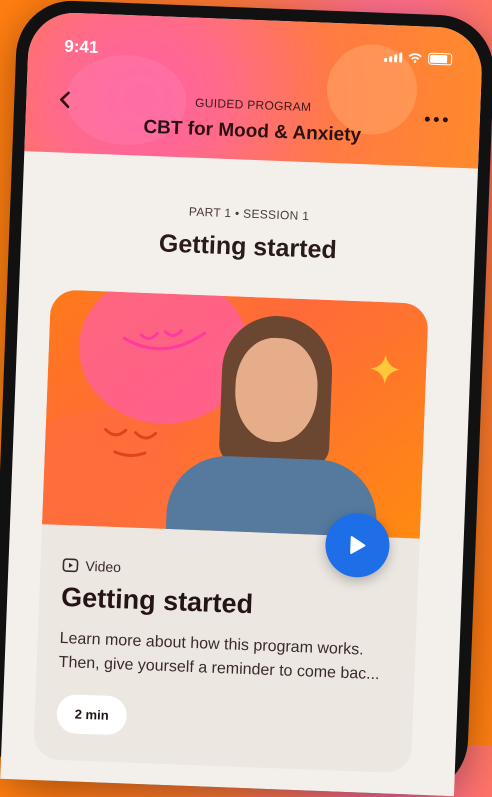  I want to click on media-type-row: Video, so click(91, 566).